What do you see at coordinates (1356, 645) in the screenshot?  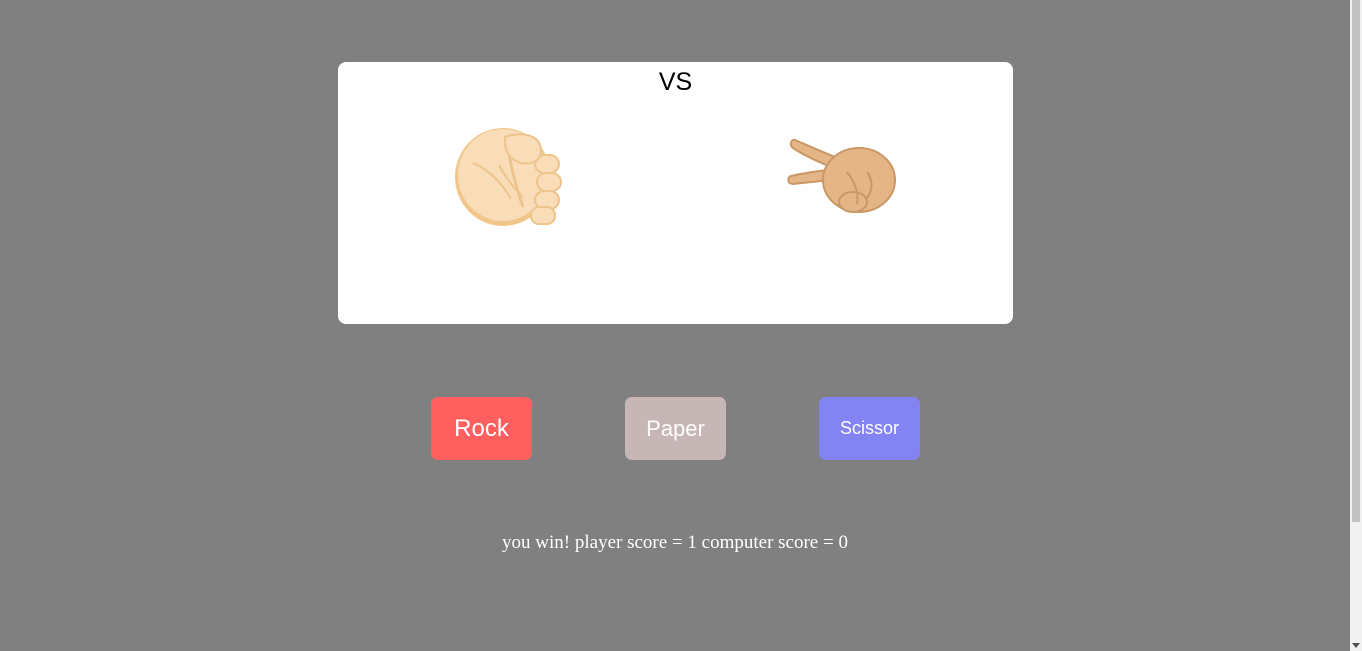 I see `scroll-down-arrow-icon` at bounding box center [1356, 645].